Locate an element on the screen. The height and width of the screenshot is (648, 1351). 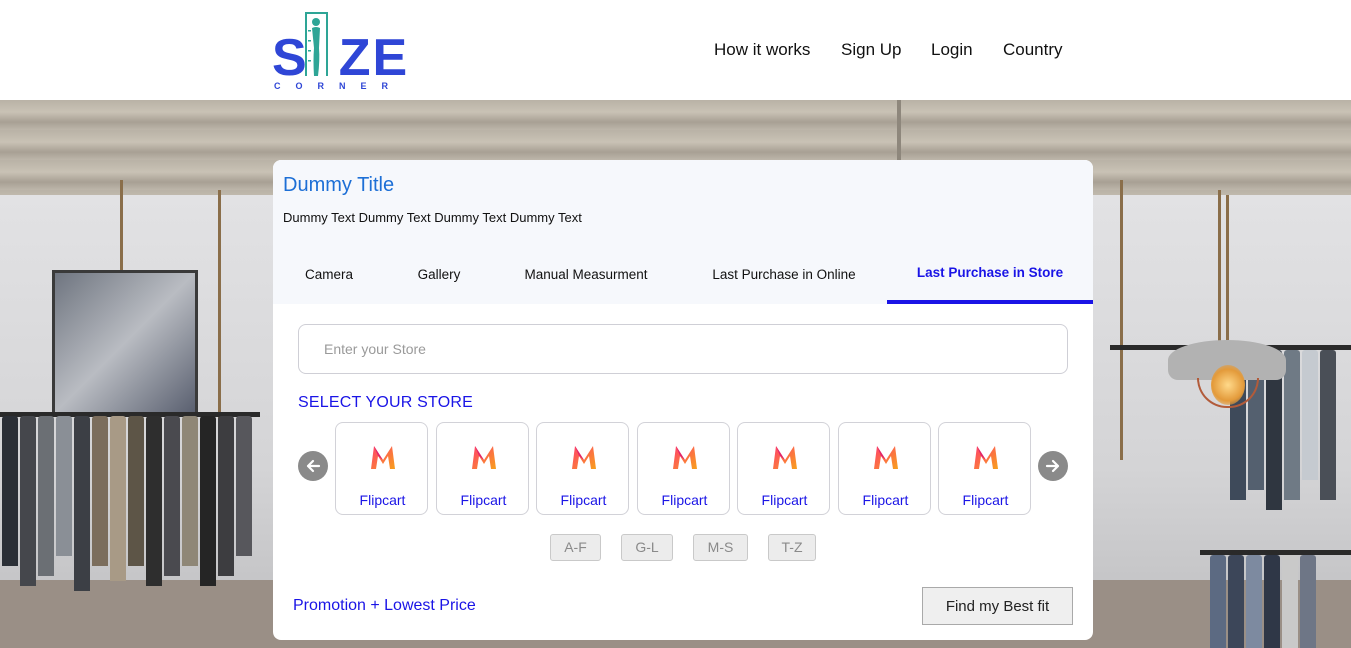
arrow-left-icon is located at coordinates (313, 466).